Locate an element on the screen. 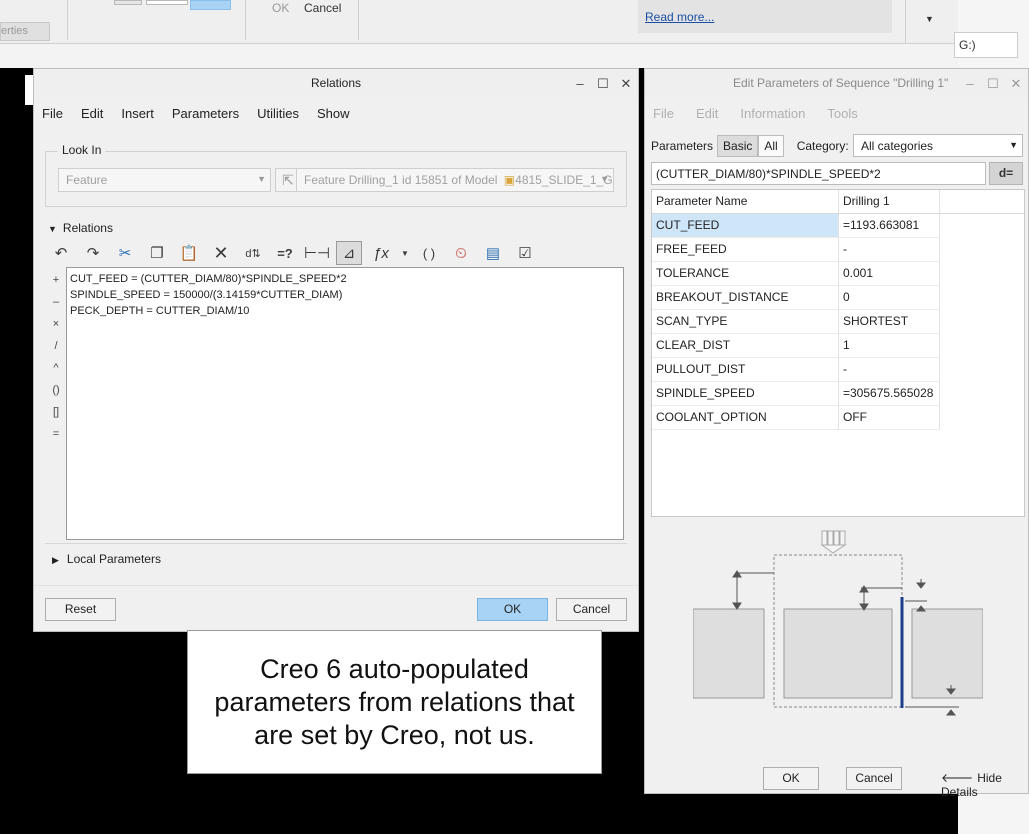  copy-icon: ❐ is located at coordinates (157, 253).